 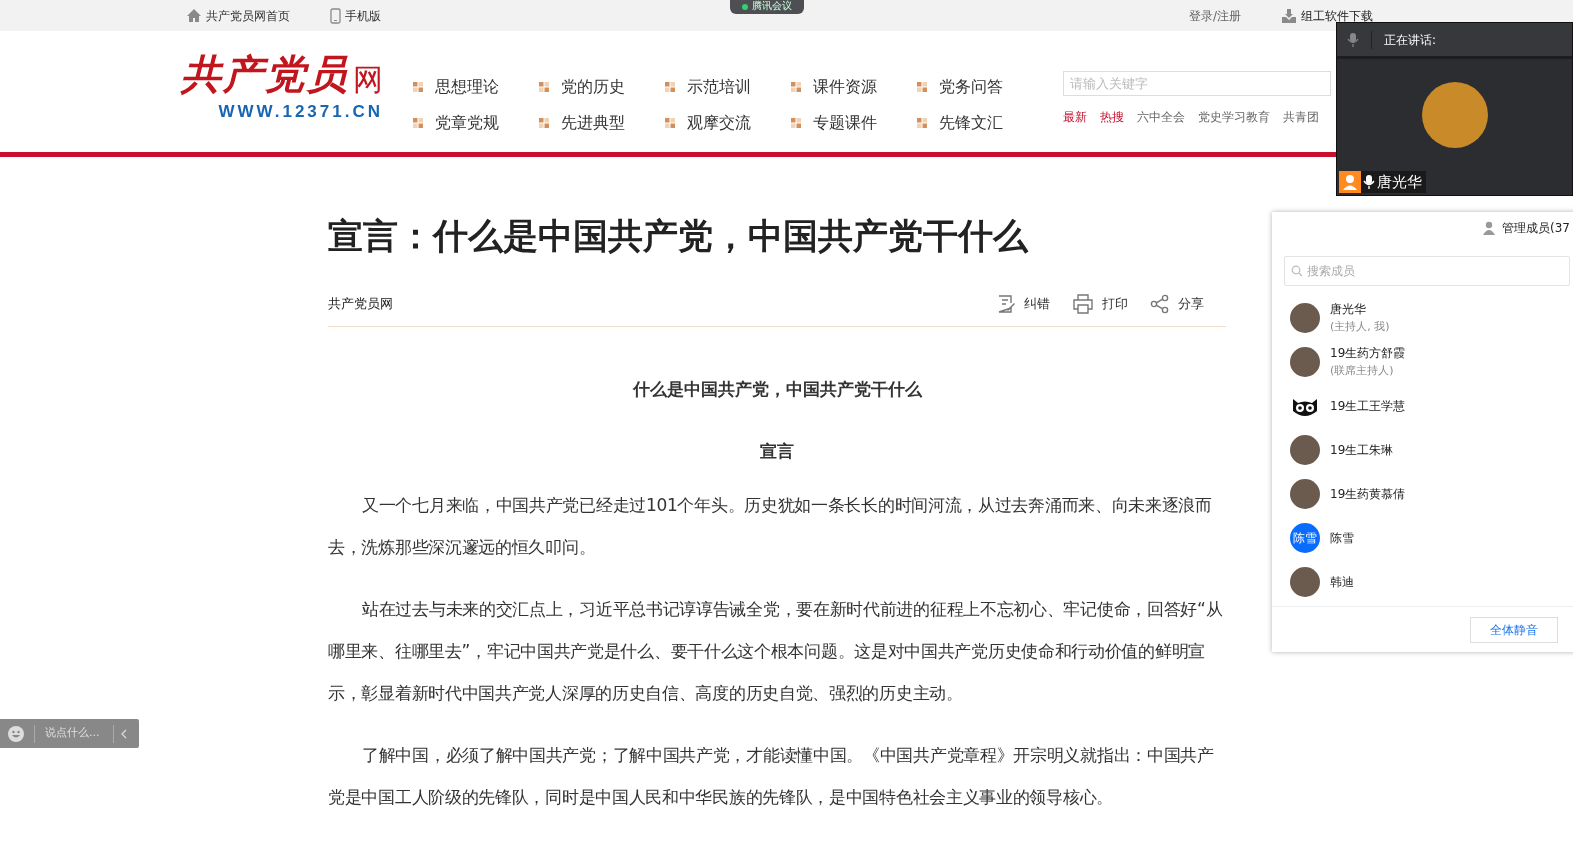 I want to click on member-role: (主持人, 我), so click(x=1360, y=327).